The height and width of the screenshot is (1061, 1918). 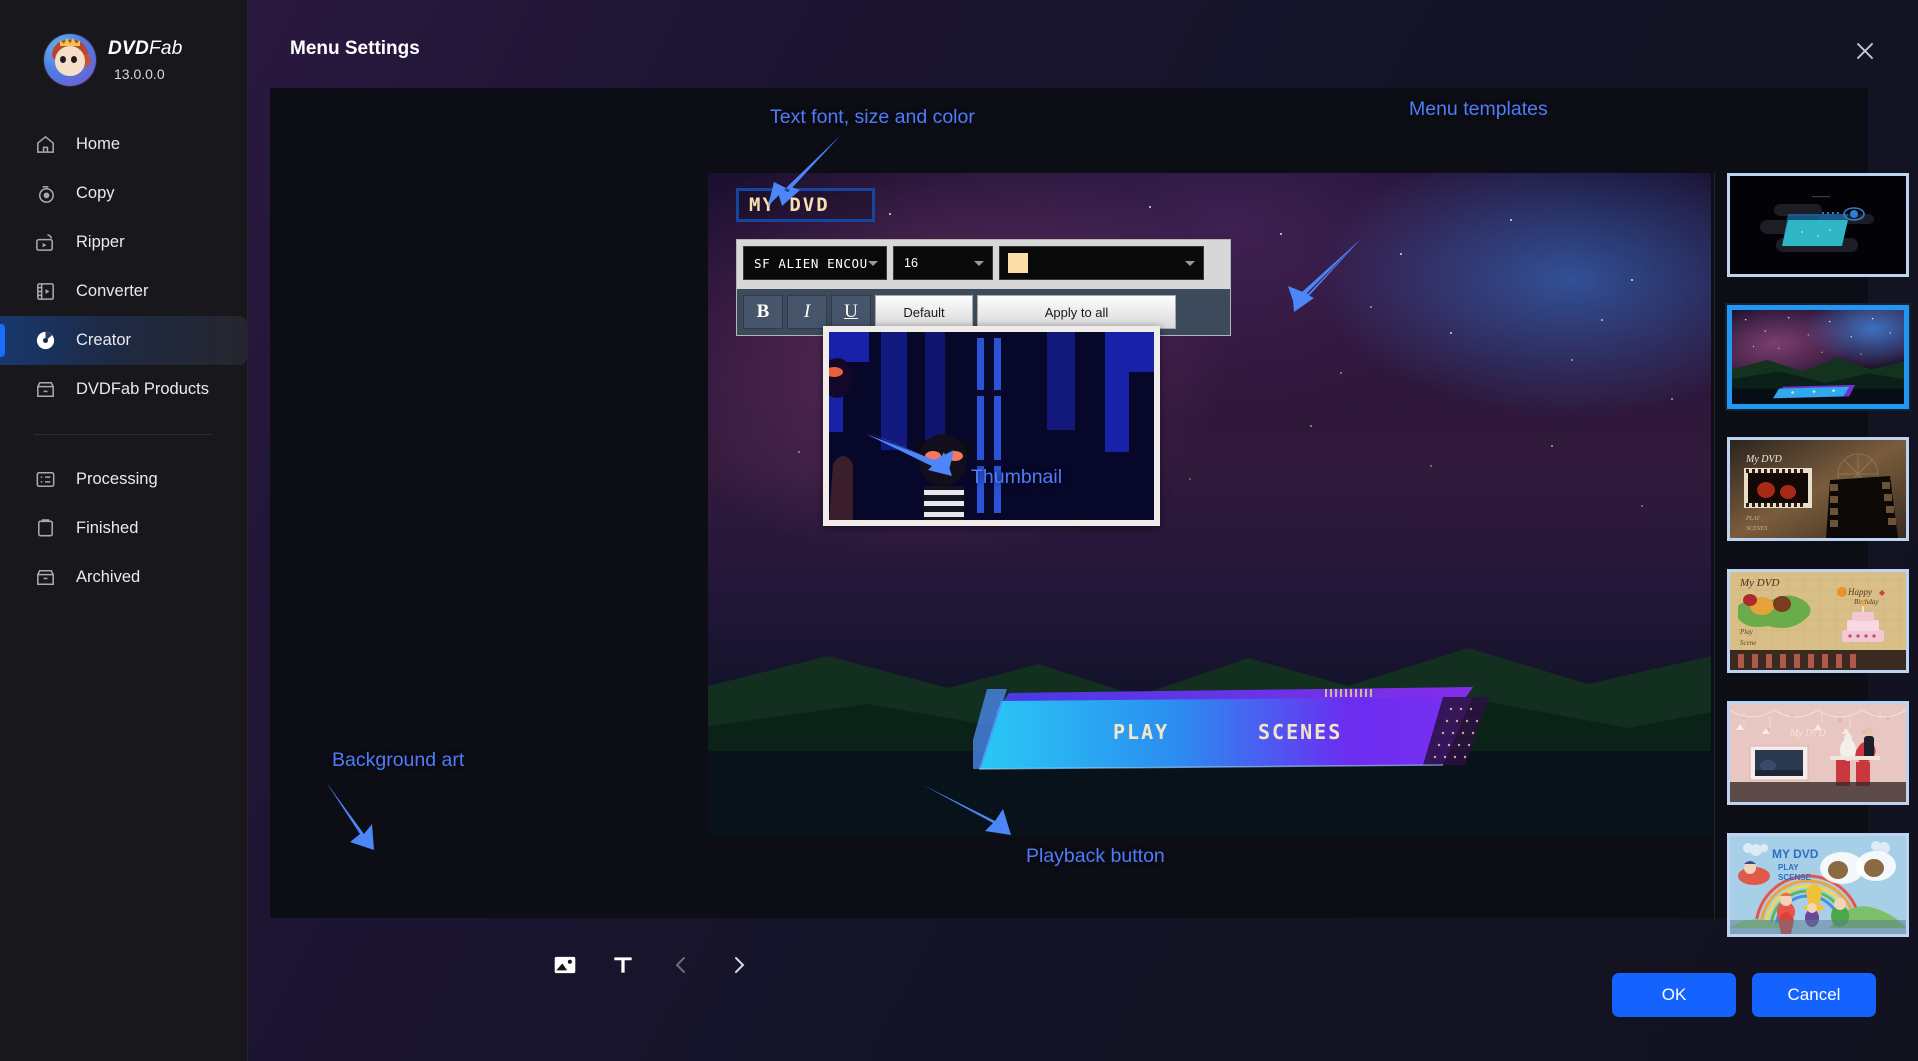 I want to click on playback-button: PLAY SCENES, so click(x=1233, y=728).